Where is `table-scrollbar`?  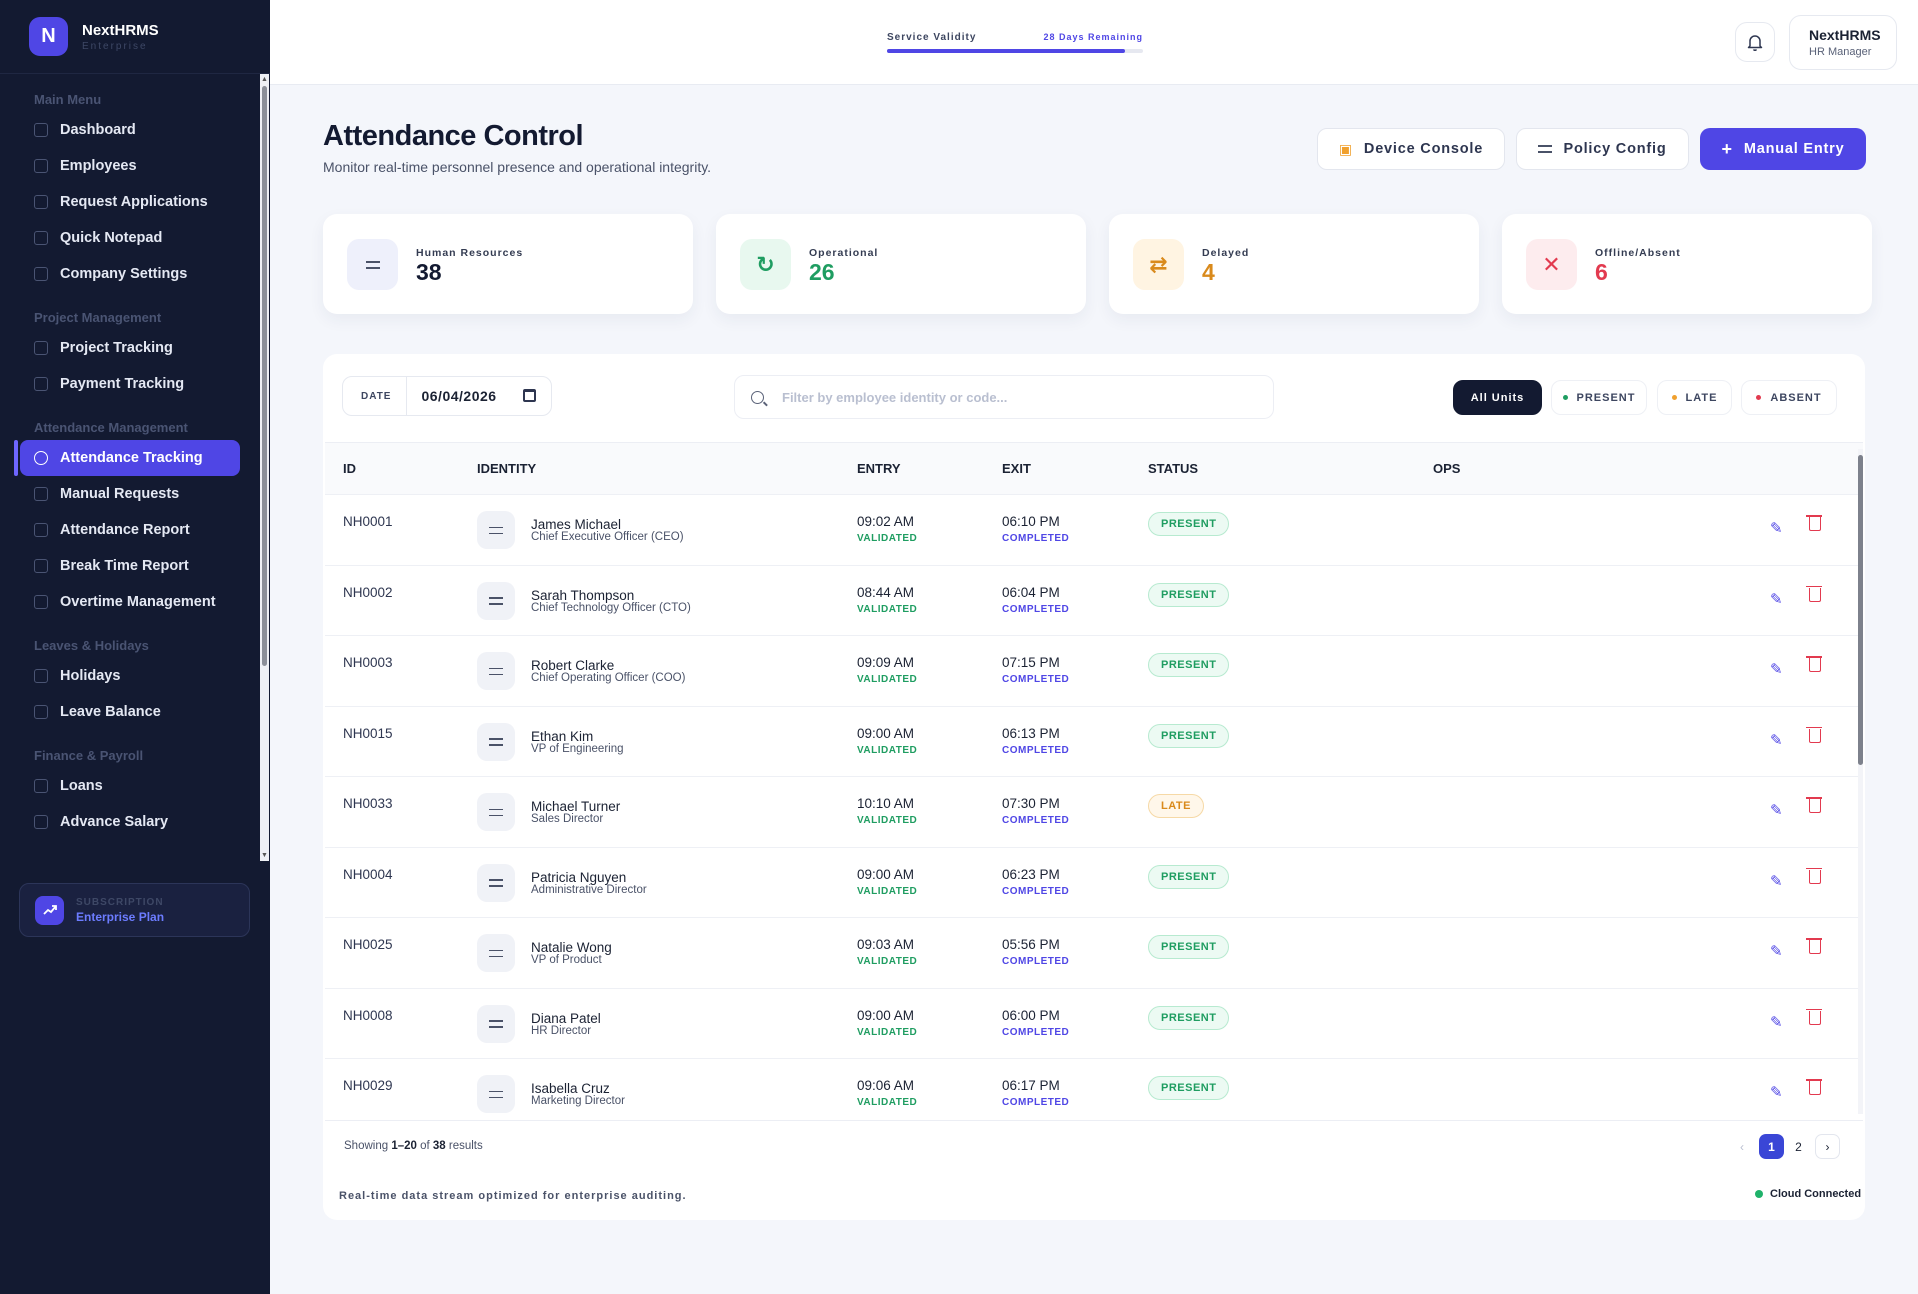 table-scrollbar is located at coordinates (1860, 781).